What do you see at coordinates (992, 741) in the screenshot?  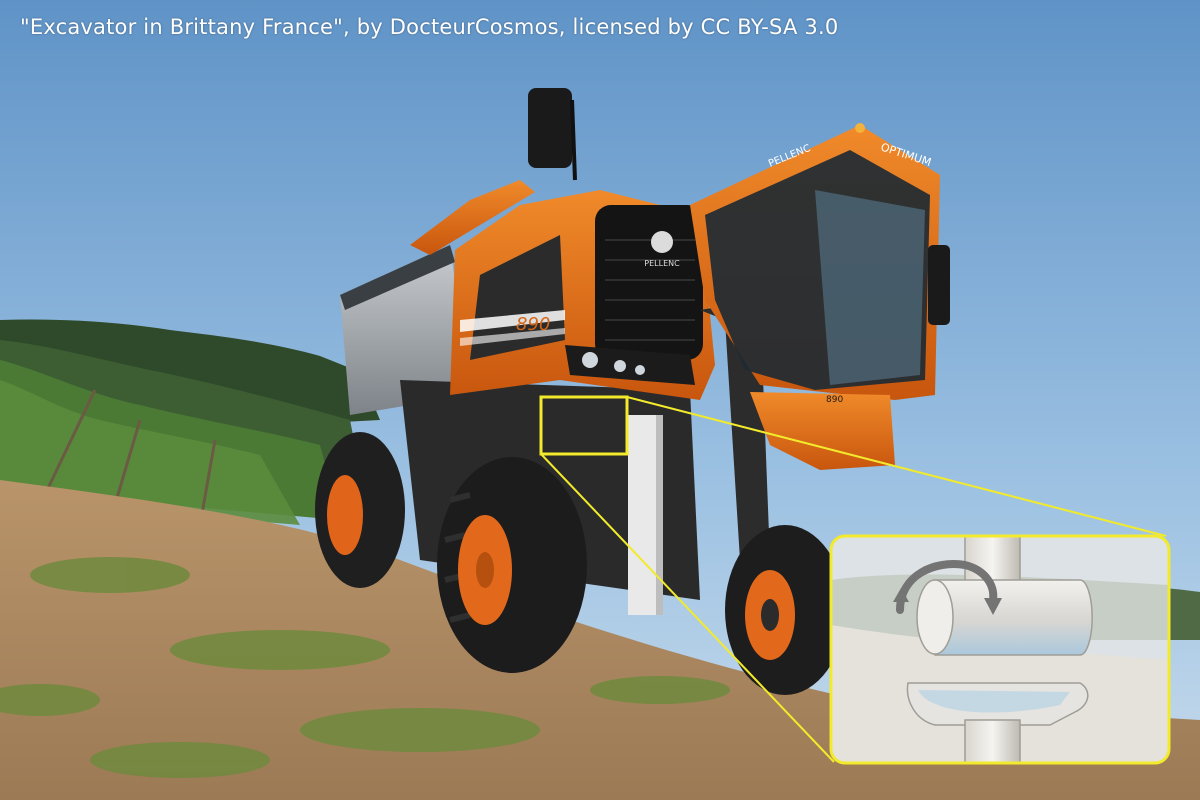 I see `vertical-pipe-bottom` at bounding box center [992, 741].